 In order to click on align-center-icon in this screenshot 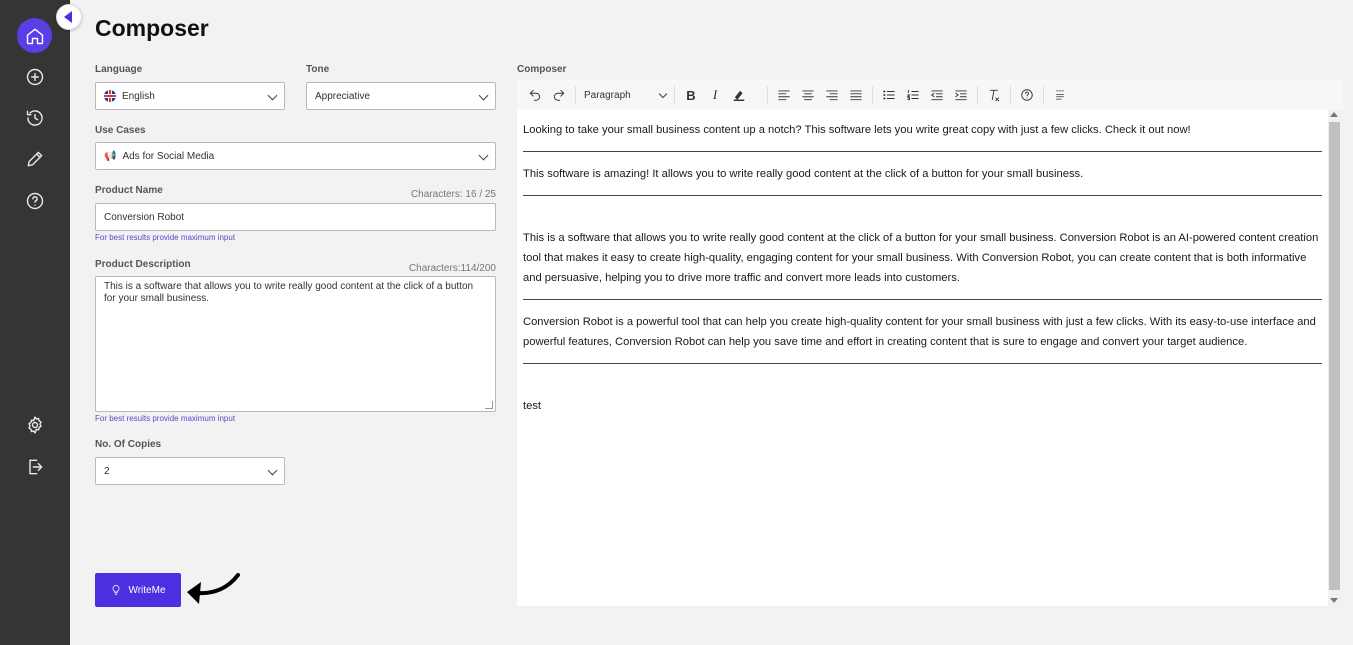, I will do `click(808, 95)`.